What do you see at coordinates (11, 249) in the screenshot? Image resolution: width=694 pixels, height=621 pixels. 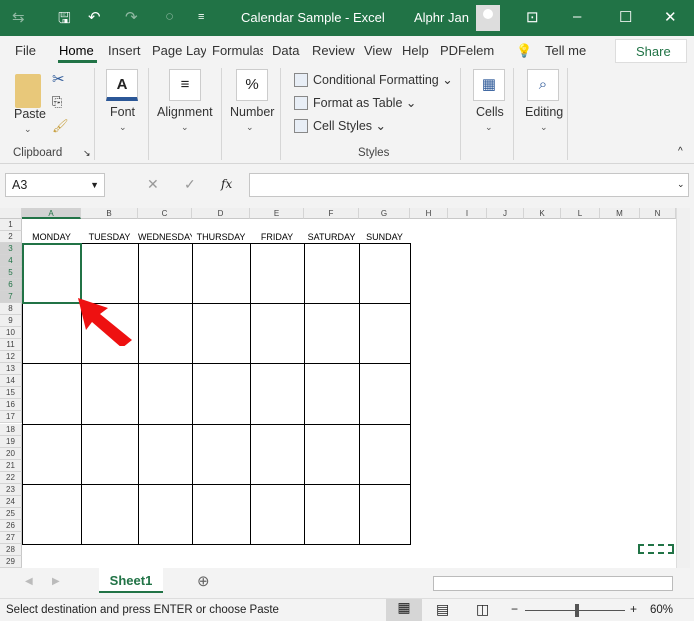 I see `row-header: 3` at bounding box center [11, 249].